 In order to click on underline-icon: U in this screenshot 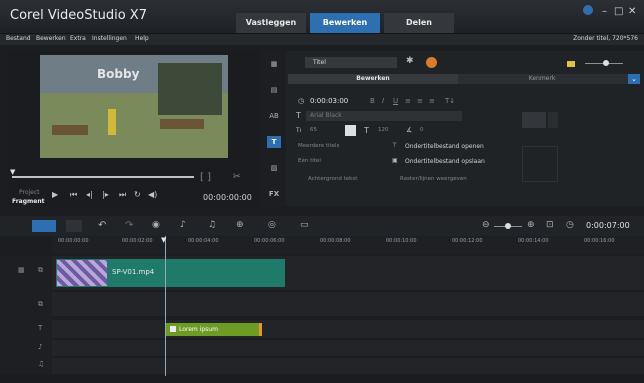, I will do `click(395, 101)`.